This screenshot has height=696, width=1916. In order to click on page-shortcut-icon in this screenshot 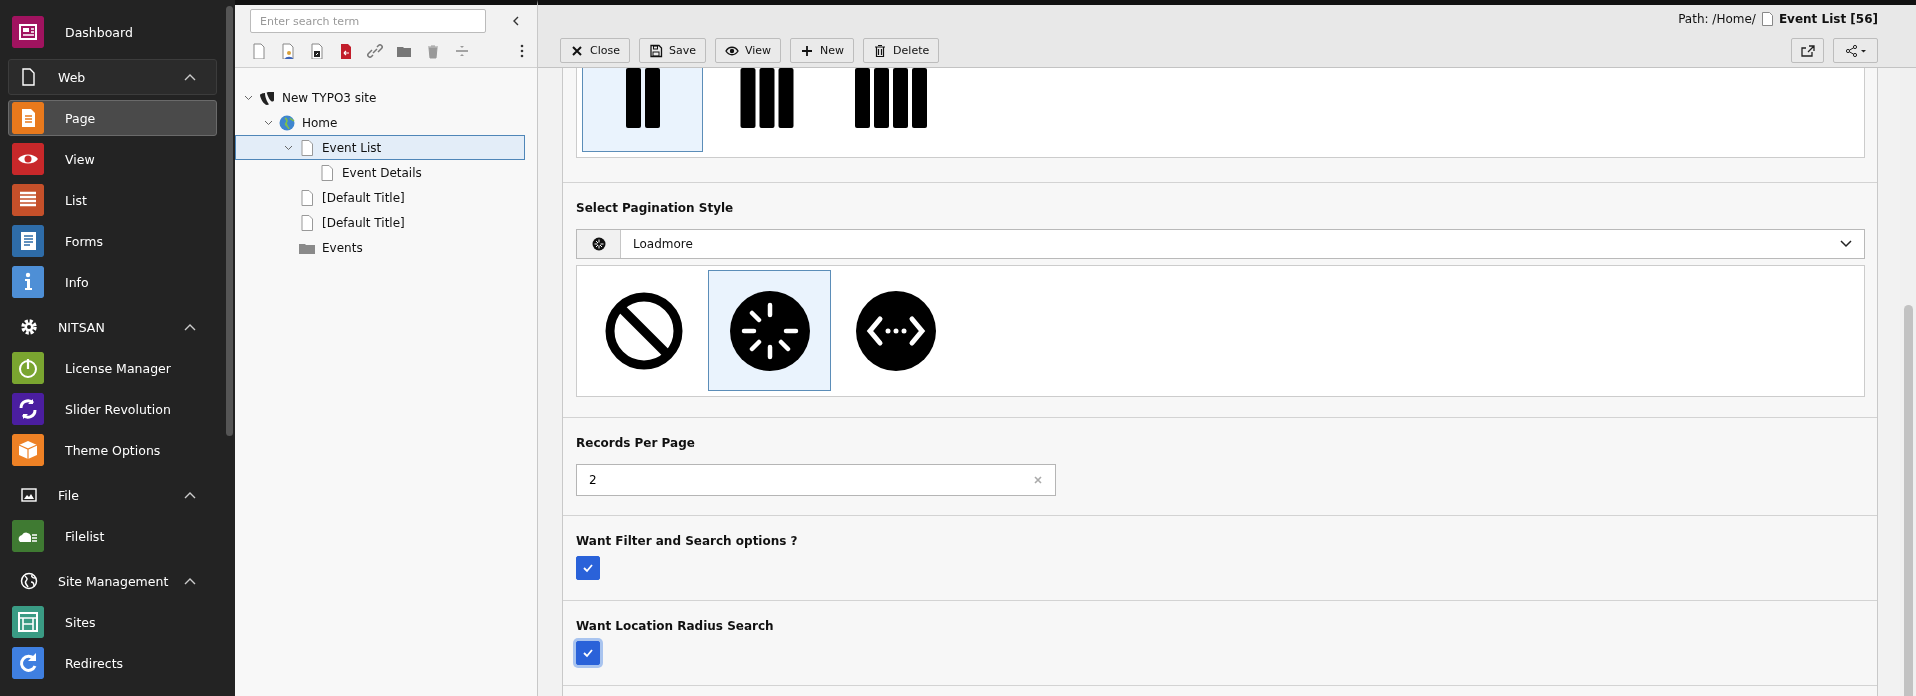, I will do `click(317, 51)`.